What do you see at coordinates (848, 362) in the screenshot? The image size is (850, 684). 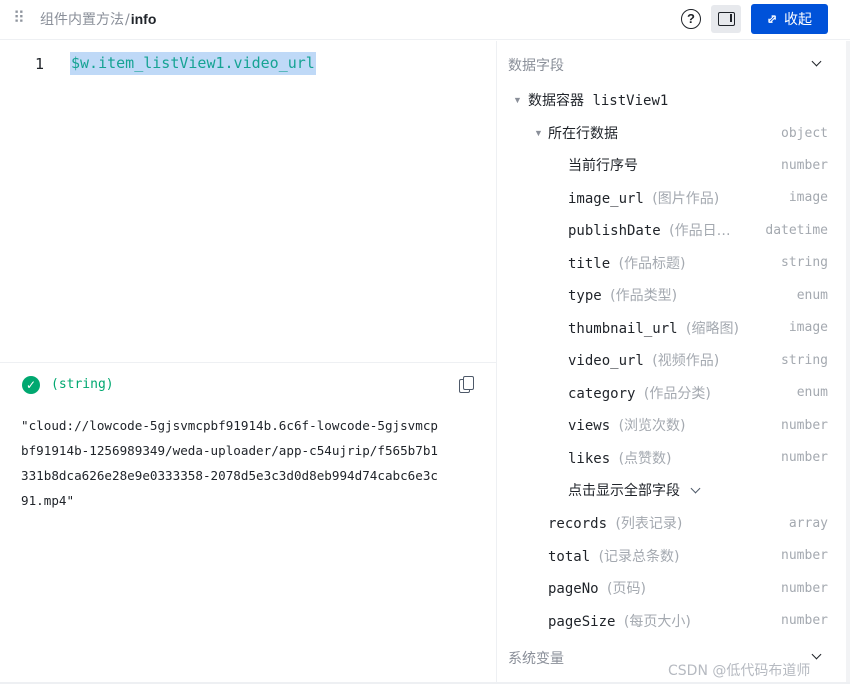 I see `scrollbar` at bounding box center [848, 362].